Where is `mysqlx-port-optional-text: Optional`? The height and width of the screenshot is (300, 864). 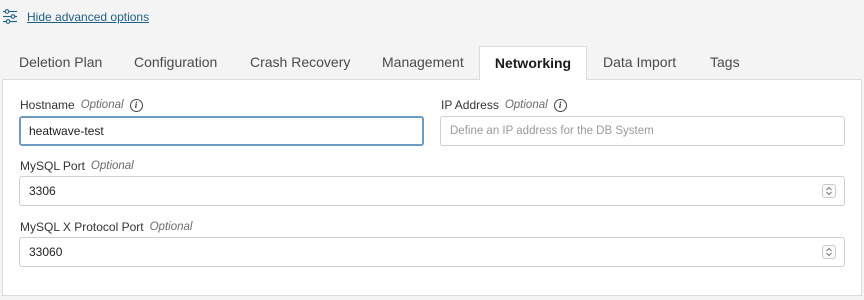 mysqlx-port-optional-text: Optional is located at coordinates (171, 227).